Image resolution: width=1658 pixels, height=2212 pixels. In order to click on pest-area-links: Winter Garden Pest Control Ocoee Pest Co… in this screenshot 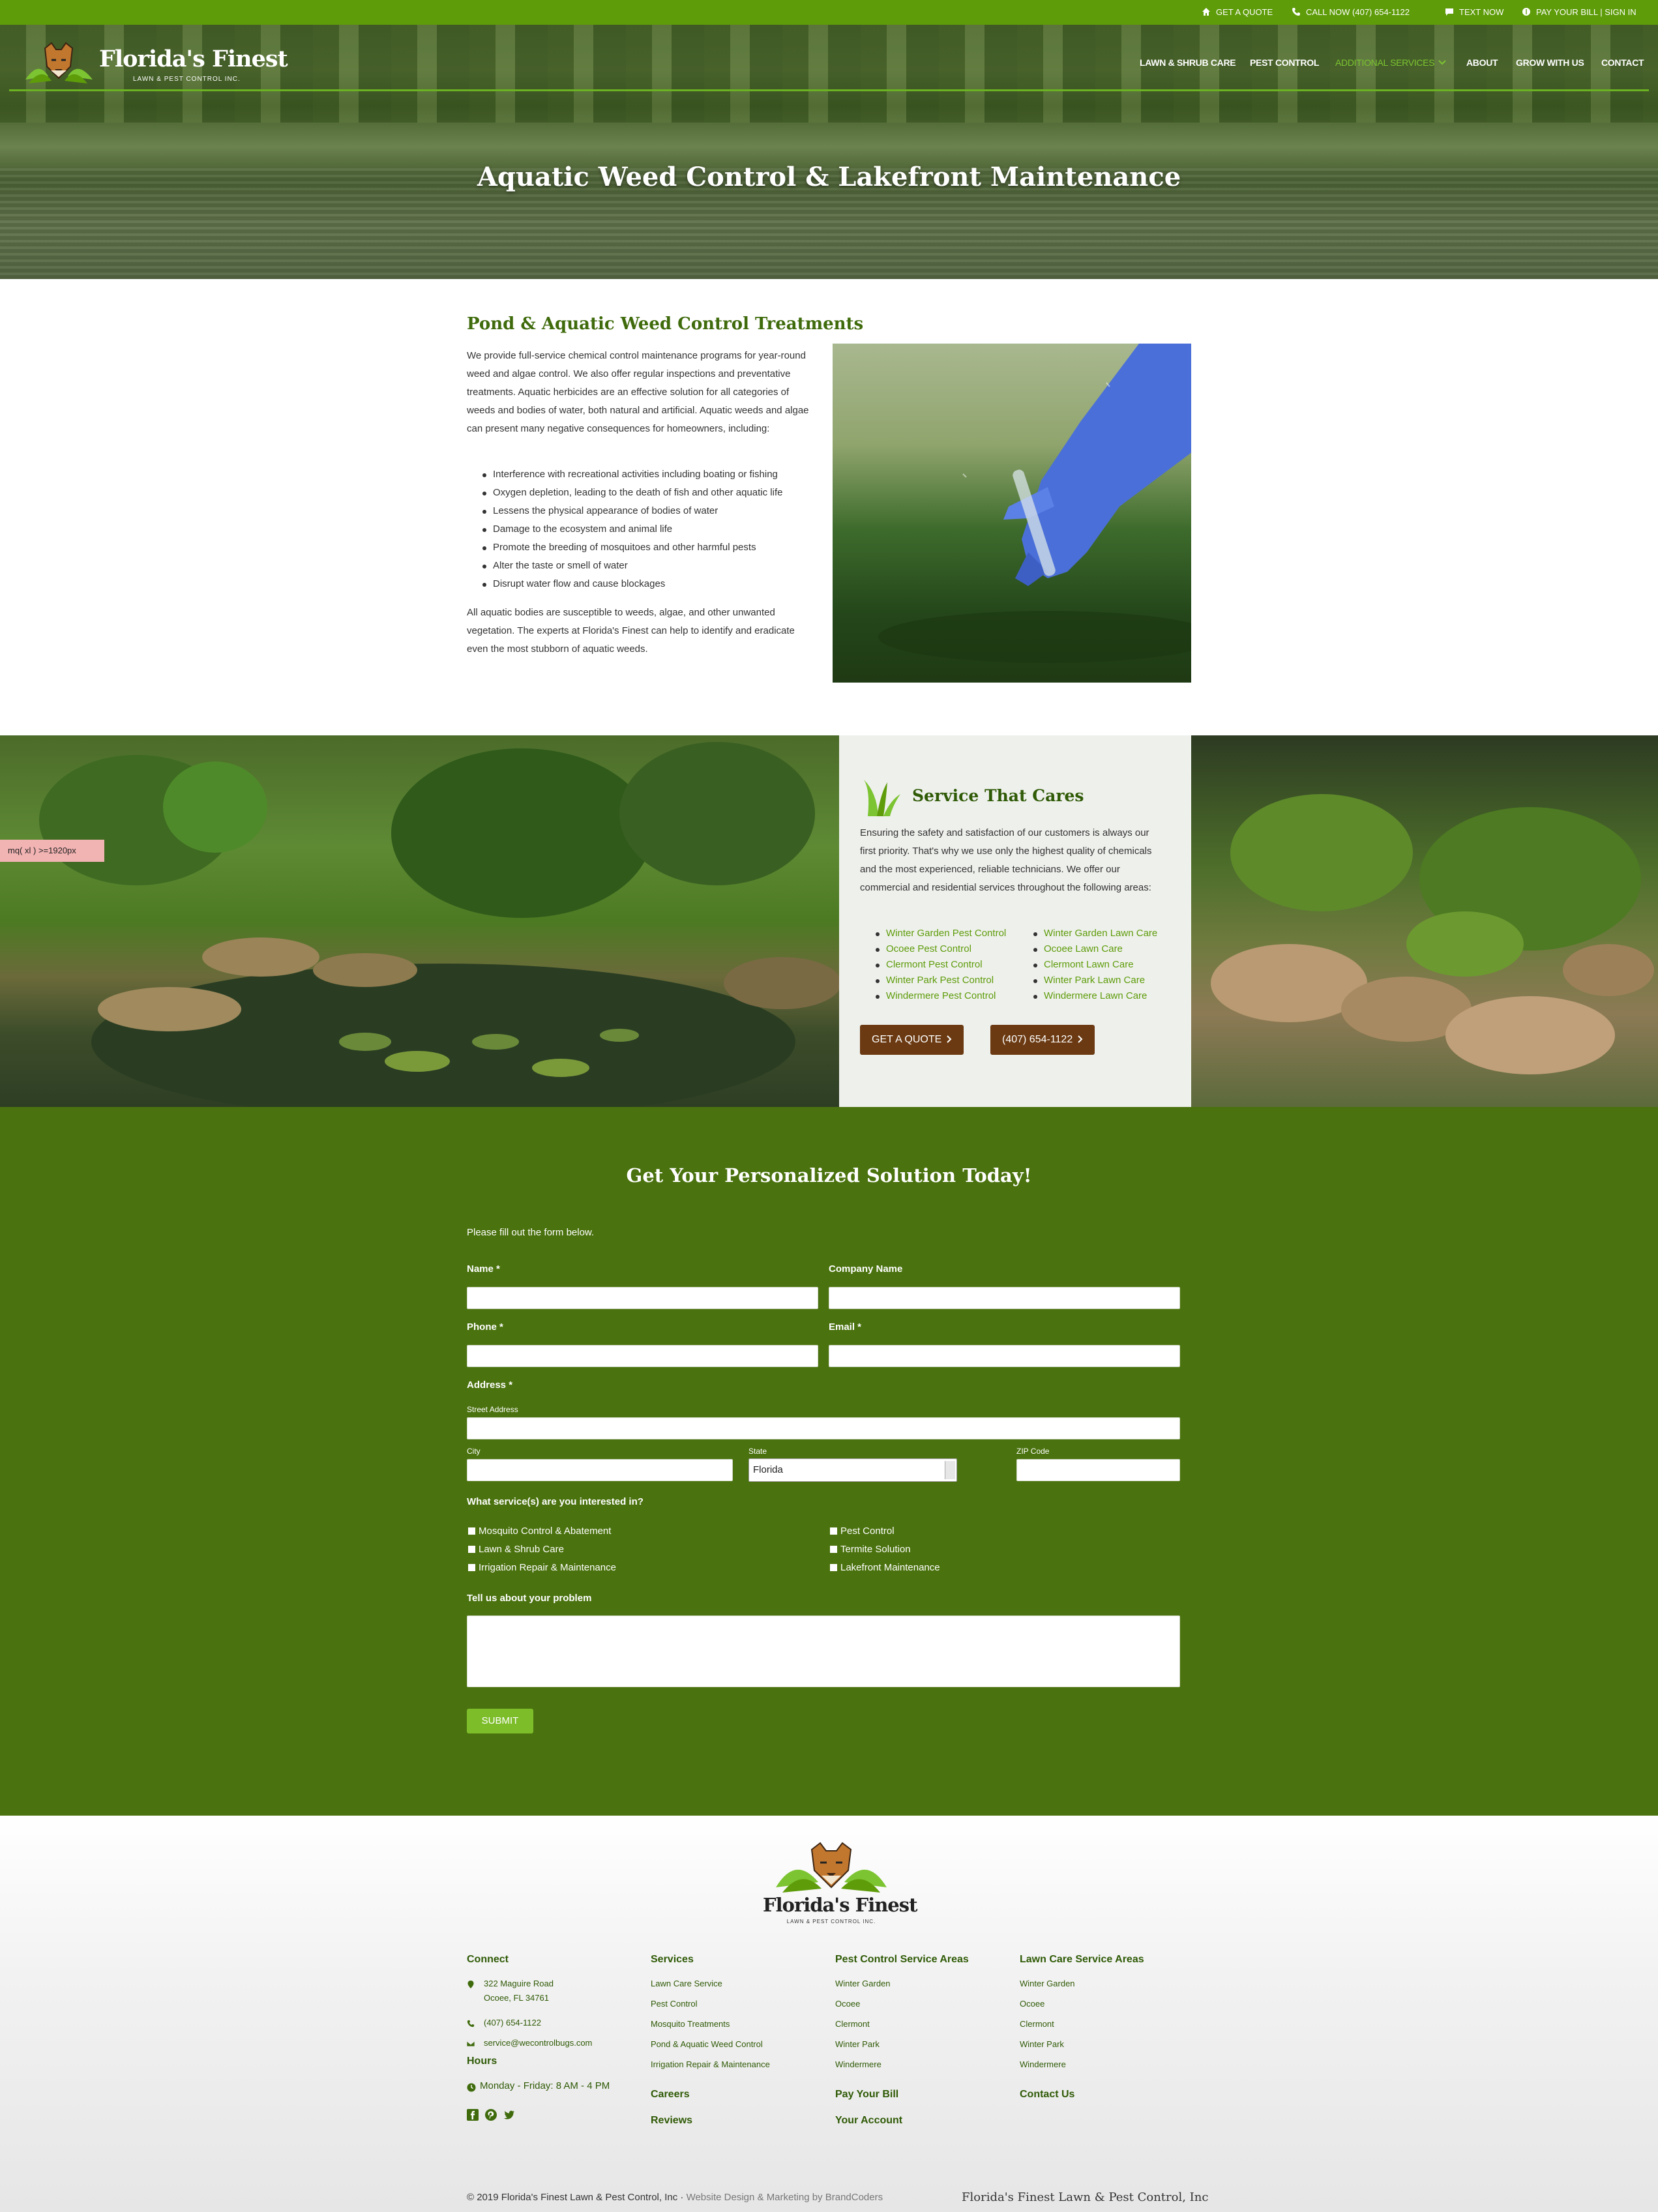, I will do `click(941, 965)`.